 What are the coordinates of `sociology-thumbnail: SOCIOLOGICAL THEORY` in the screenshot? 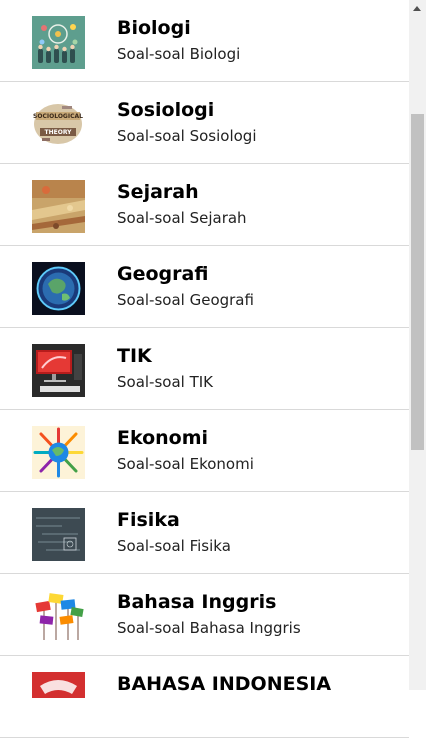 It's located at (58, 124).